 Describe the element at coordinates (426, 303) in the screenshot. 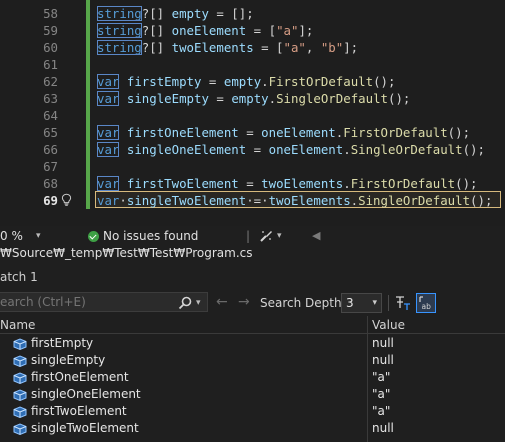

I see `text-visualizer-icon: ab` at that location.